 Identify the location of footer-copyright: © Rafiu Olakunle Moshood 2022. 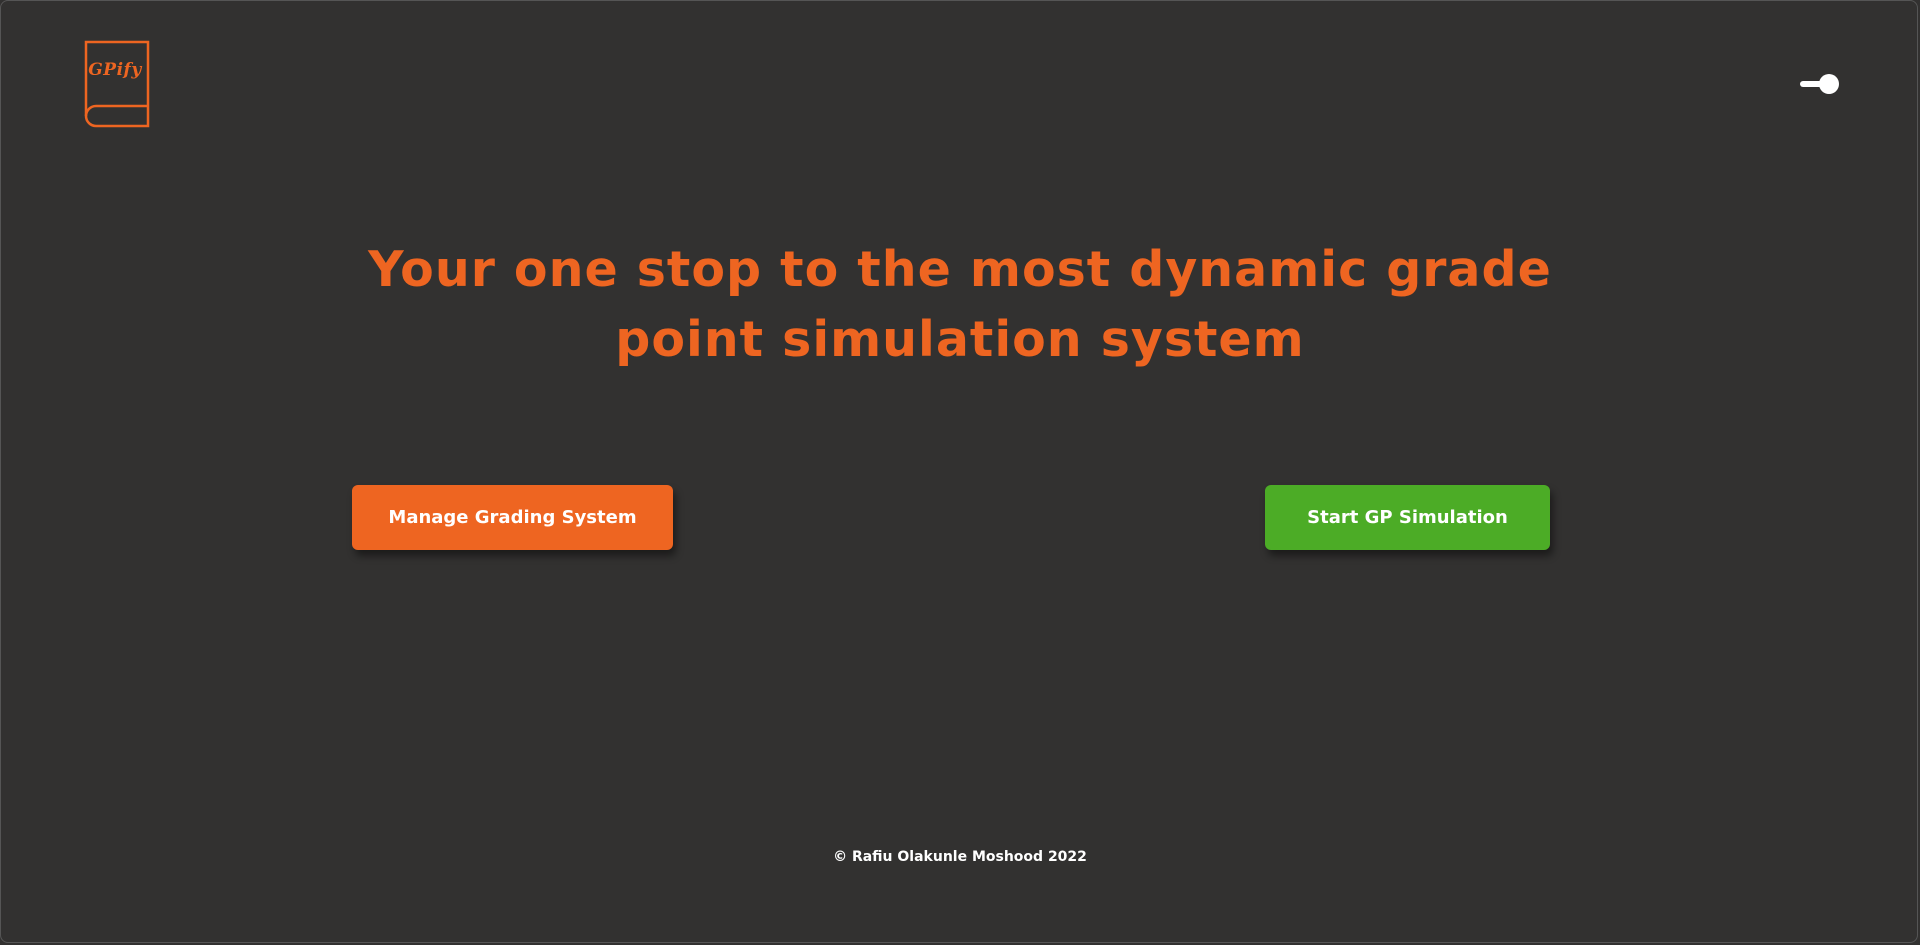
(960, 857).